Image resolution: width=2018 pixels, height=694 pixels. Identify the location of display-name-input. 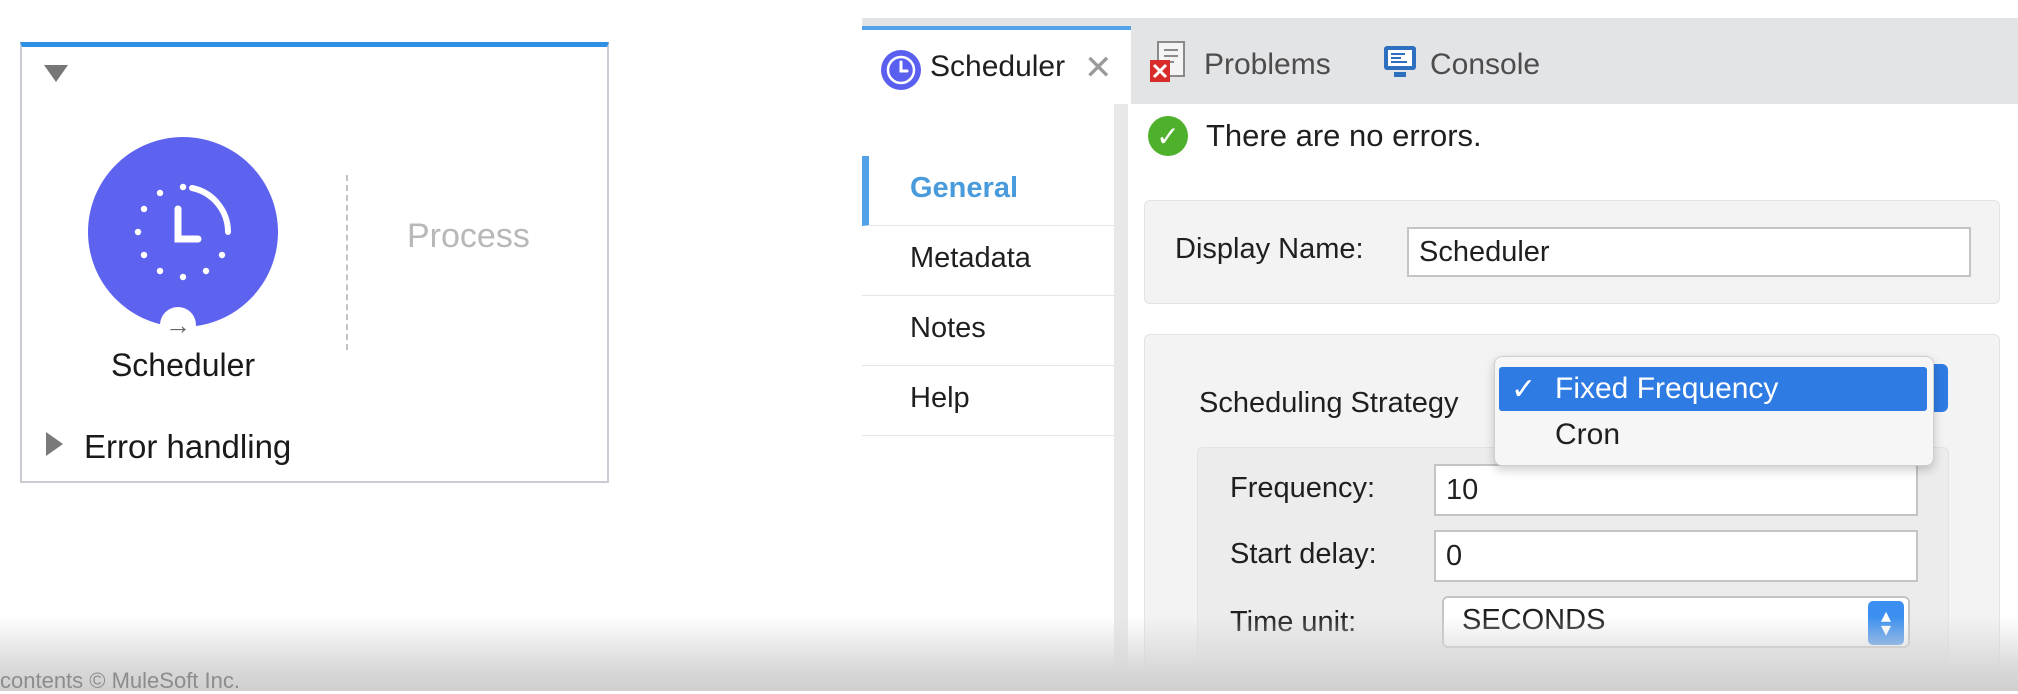
(1689, 252).